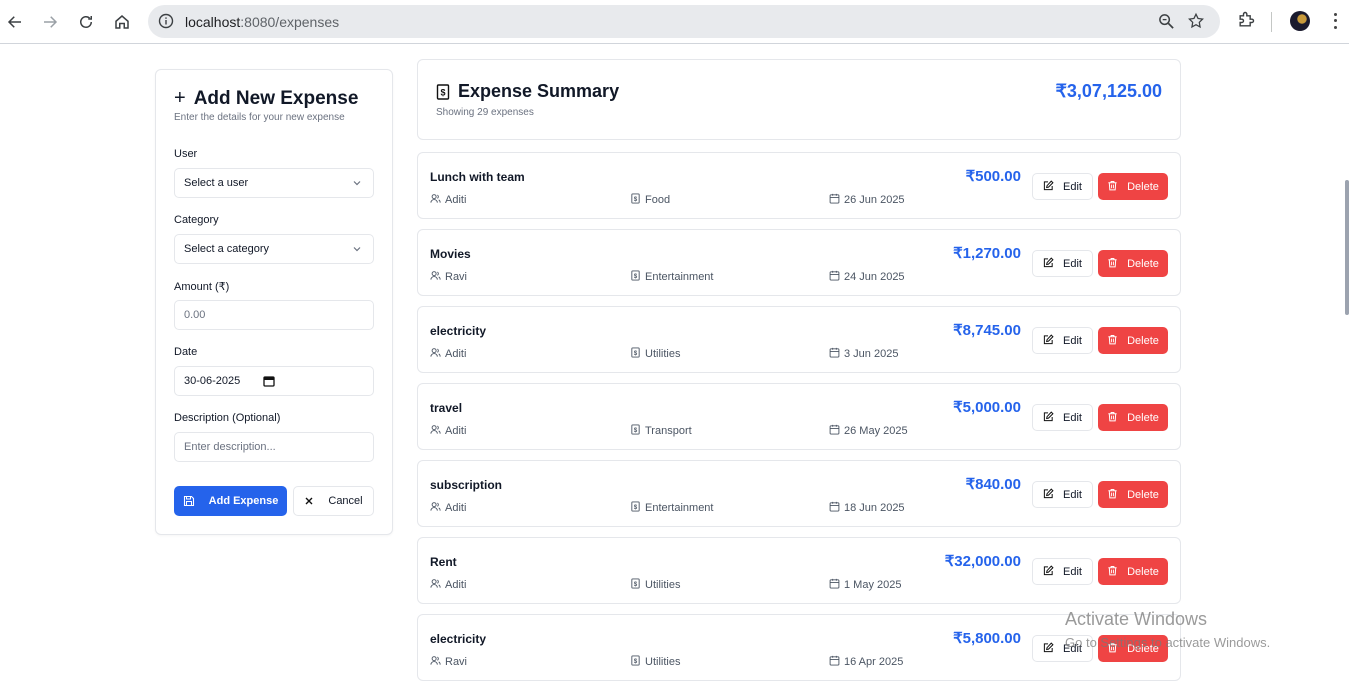 This screenshot has width=1349, height=683. What do you see at coordinates (874, 277) in the screenshot?
I see `expense-date-text: 24 Jun 2025` at bounding box center [874, 277].